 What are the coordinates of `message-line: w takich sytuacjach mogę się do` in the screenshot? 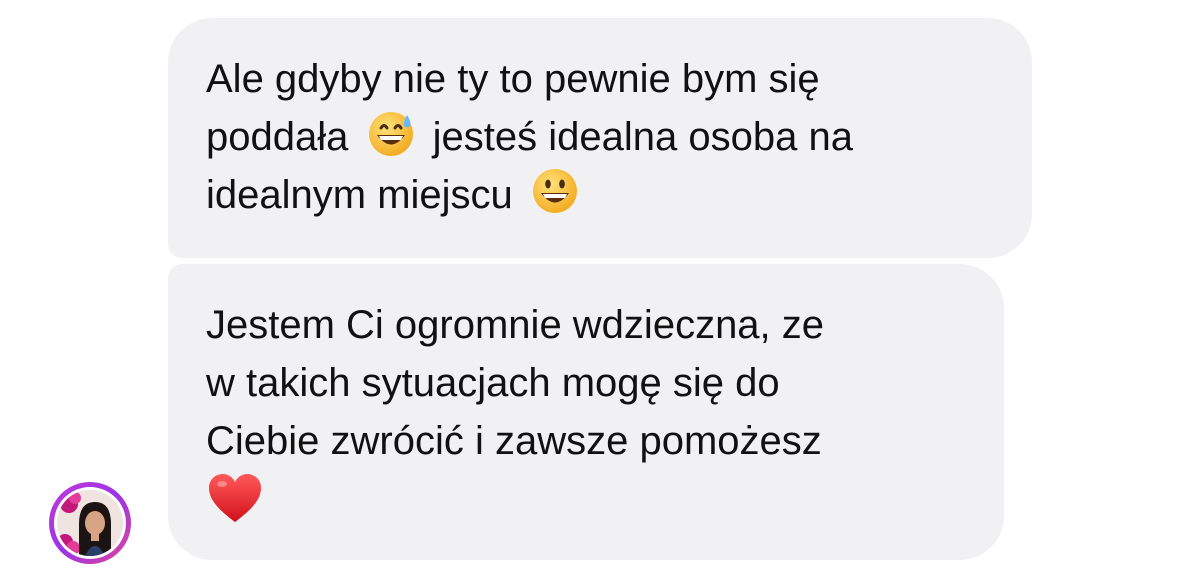 It's located at (605, 383).